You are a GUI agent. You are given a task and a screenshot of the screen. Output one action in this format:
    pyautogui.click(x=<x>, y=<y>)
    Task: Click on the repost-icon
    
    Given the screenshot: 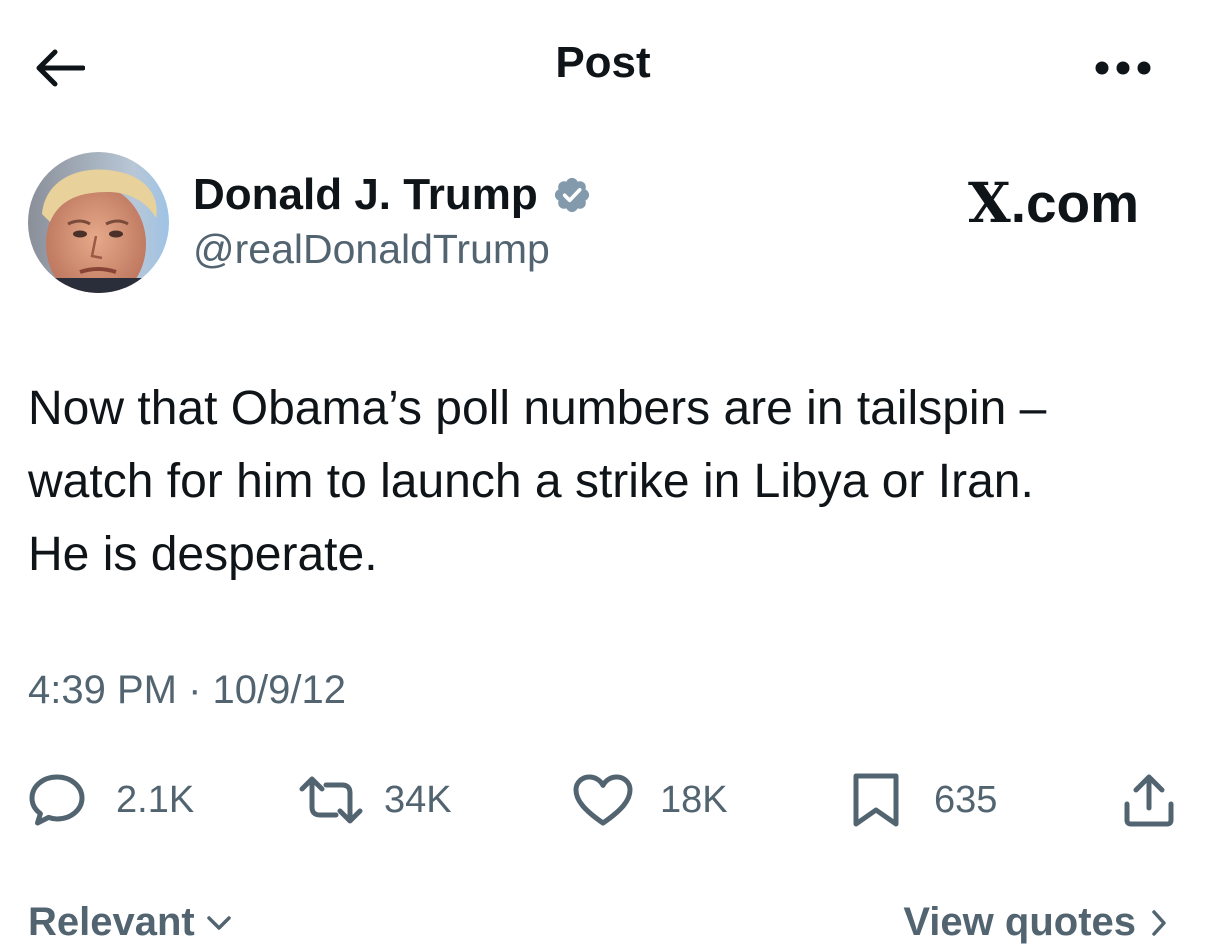 What is the action you would take?
    pyautogui.click(x=331, y=800)
    